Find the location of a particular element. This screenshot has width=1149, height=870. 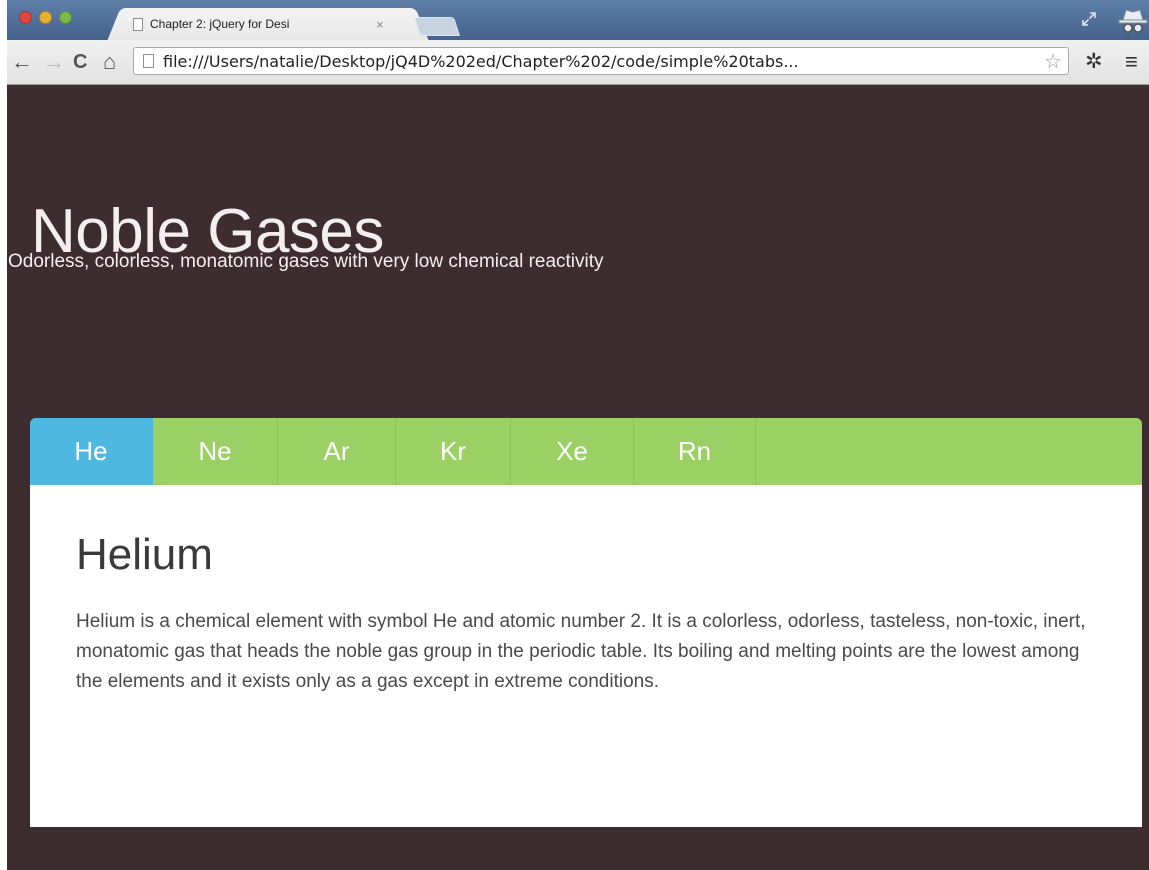

incognito-icon is located at coordinates (1133, 21).